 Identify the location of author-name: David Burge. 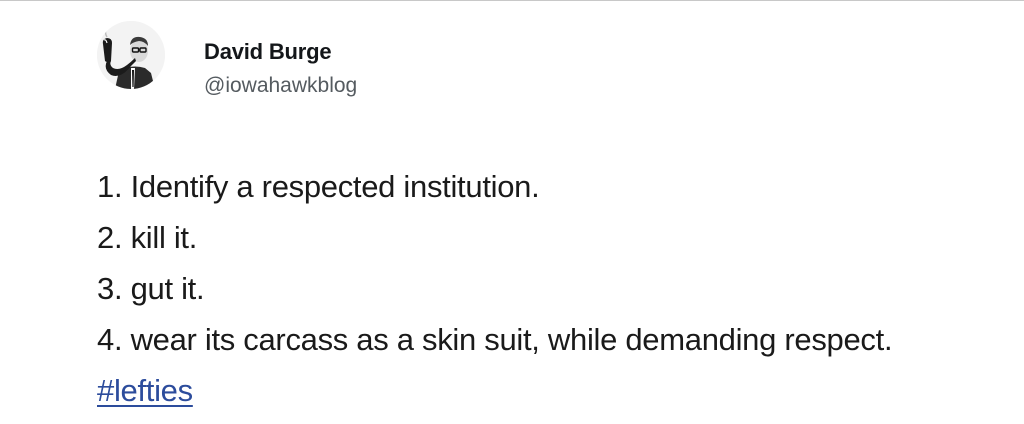
(268, 52).